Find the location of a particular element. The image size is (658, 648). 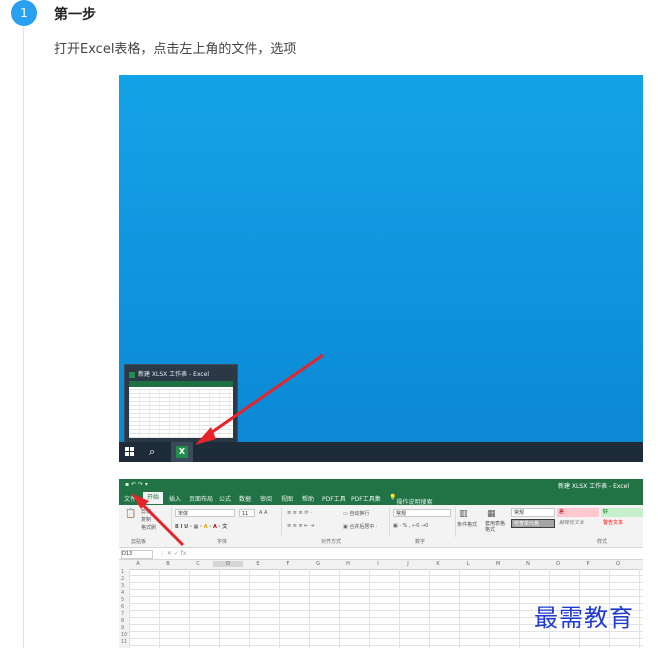

red-arrow is located at coordinates (259, 399).